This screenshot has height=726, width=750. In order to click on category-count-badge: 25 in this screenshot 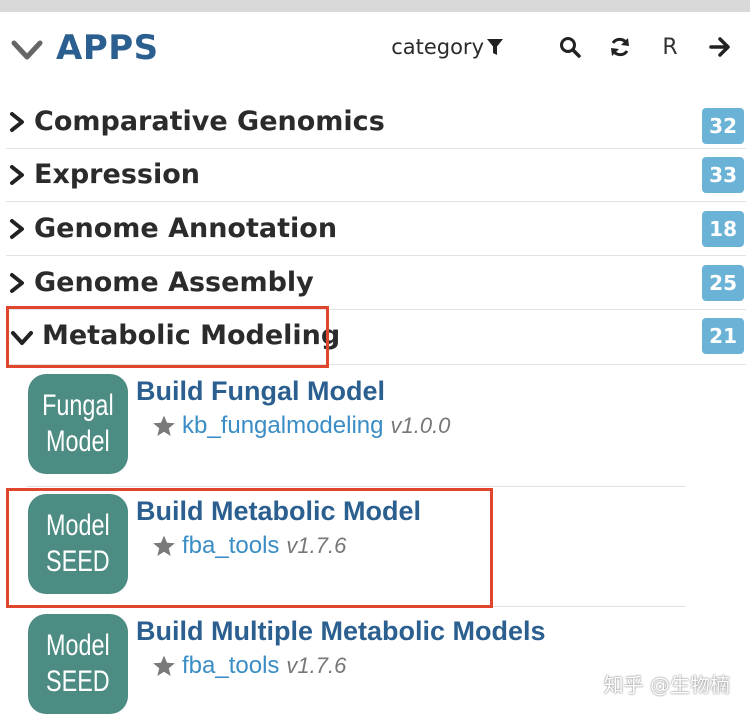, I will do `click(723, 283)`.